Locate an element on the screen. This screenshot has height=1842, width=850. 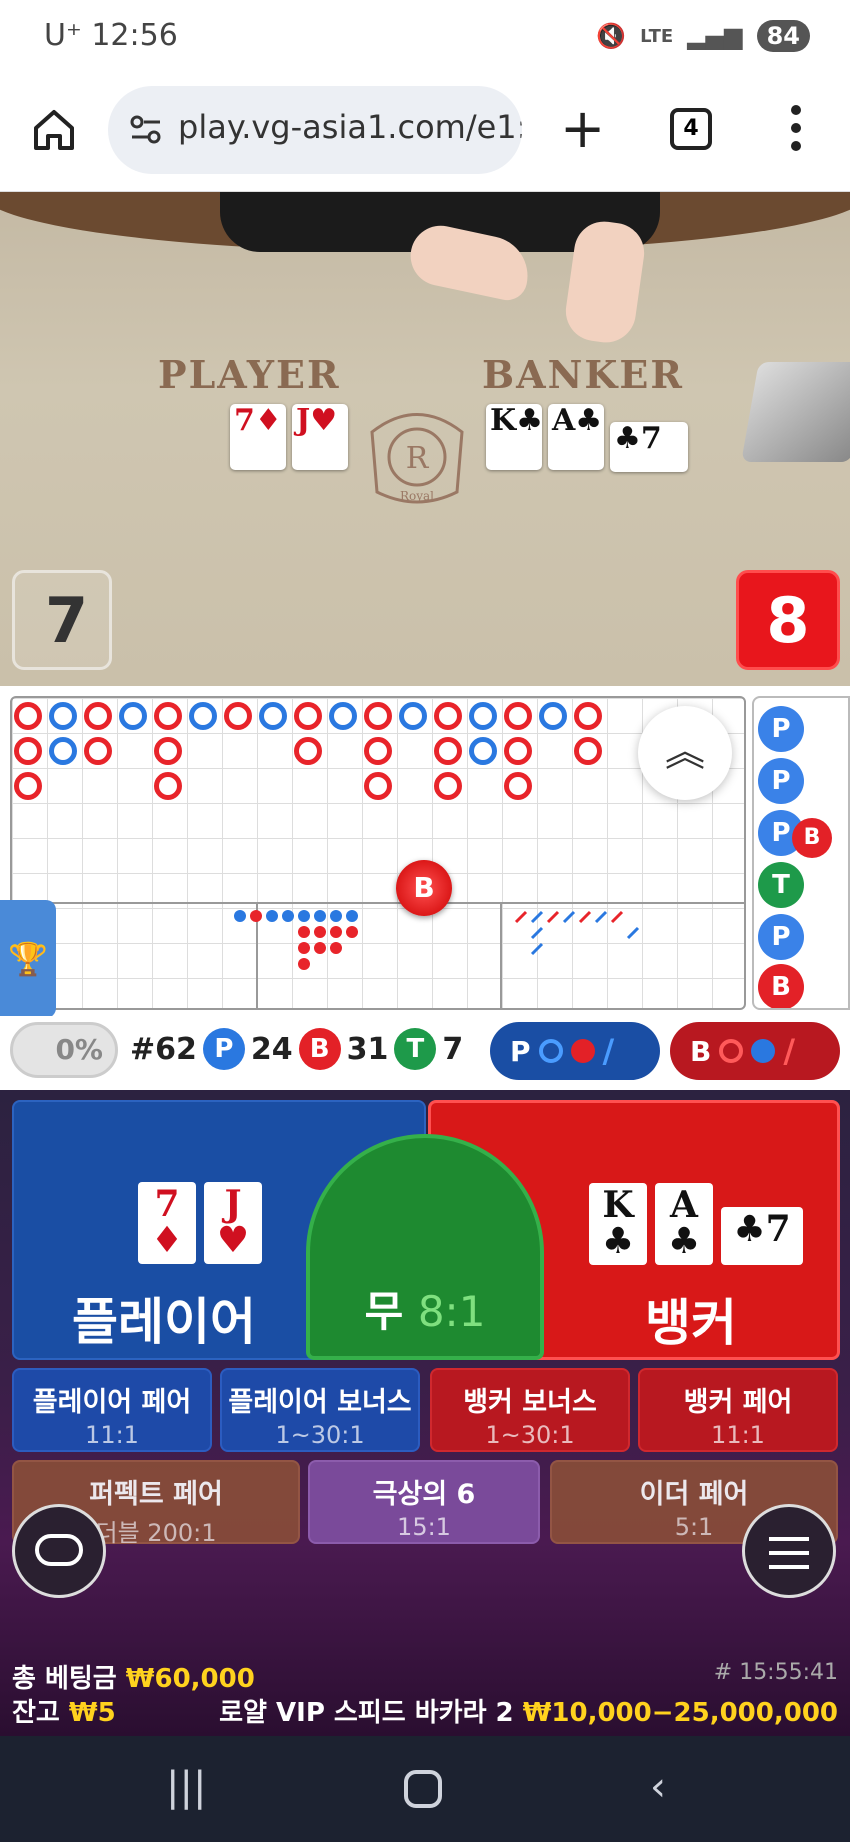
signal-icon: ▂▄▆ is located at coordinates (715, 36).